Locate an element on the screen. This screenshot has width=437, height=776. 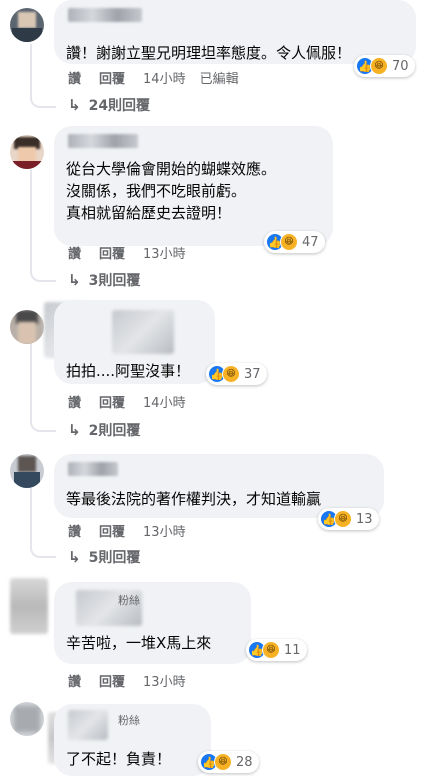
reaction-summary: 👍 😆 11 is located at coordinates (276, 650).